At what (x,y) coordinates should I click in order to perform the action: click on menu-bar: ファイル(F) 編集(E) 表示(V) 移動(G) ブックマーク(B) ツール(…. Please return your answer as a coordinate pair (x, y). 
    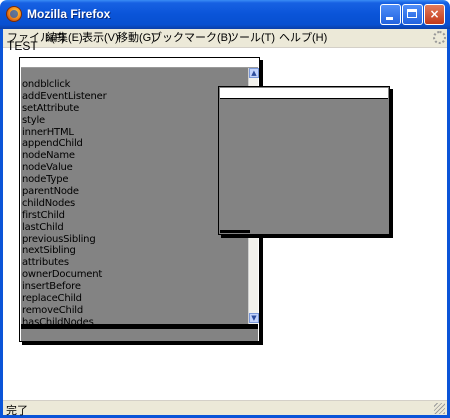
    Looking at the image, I should click on (225, 38).